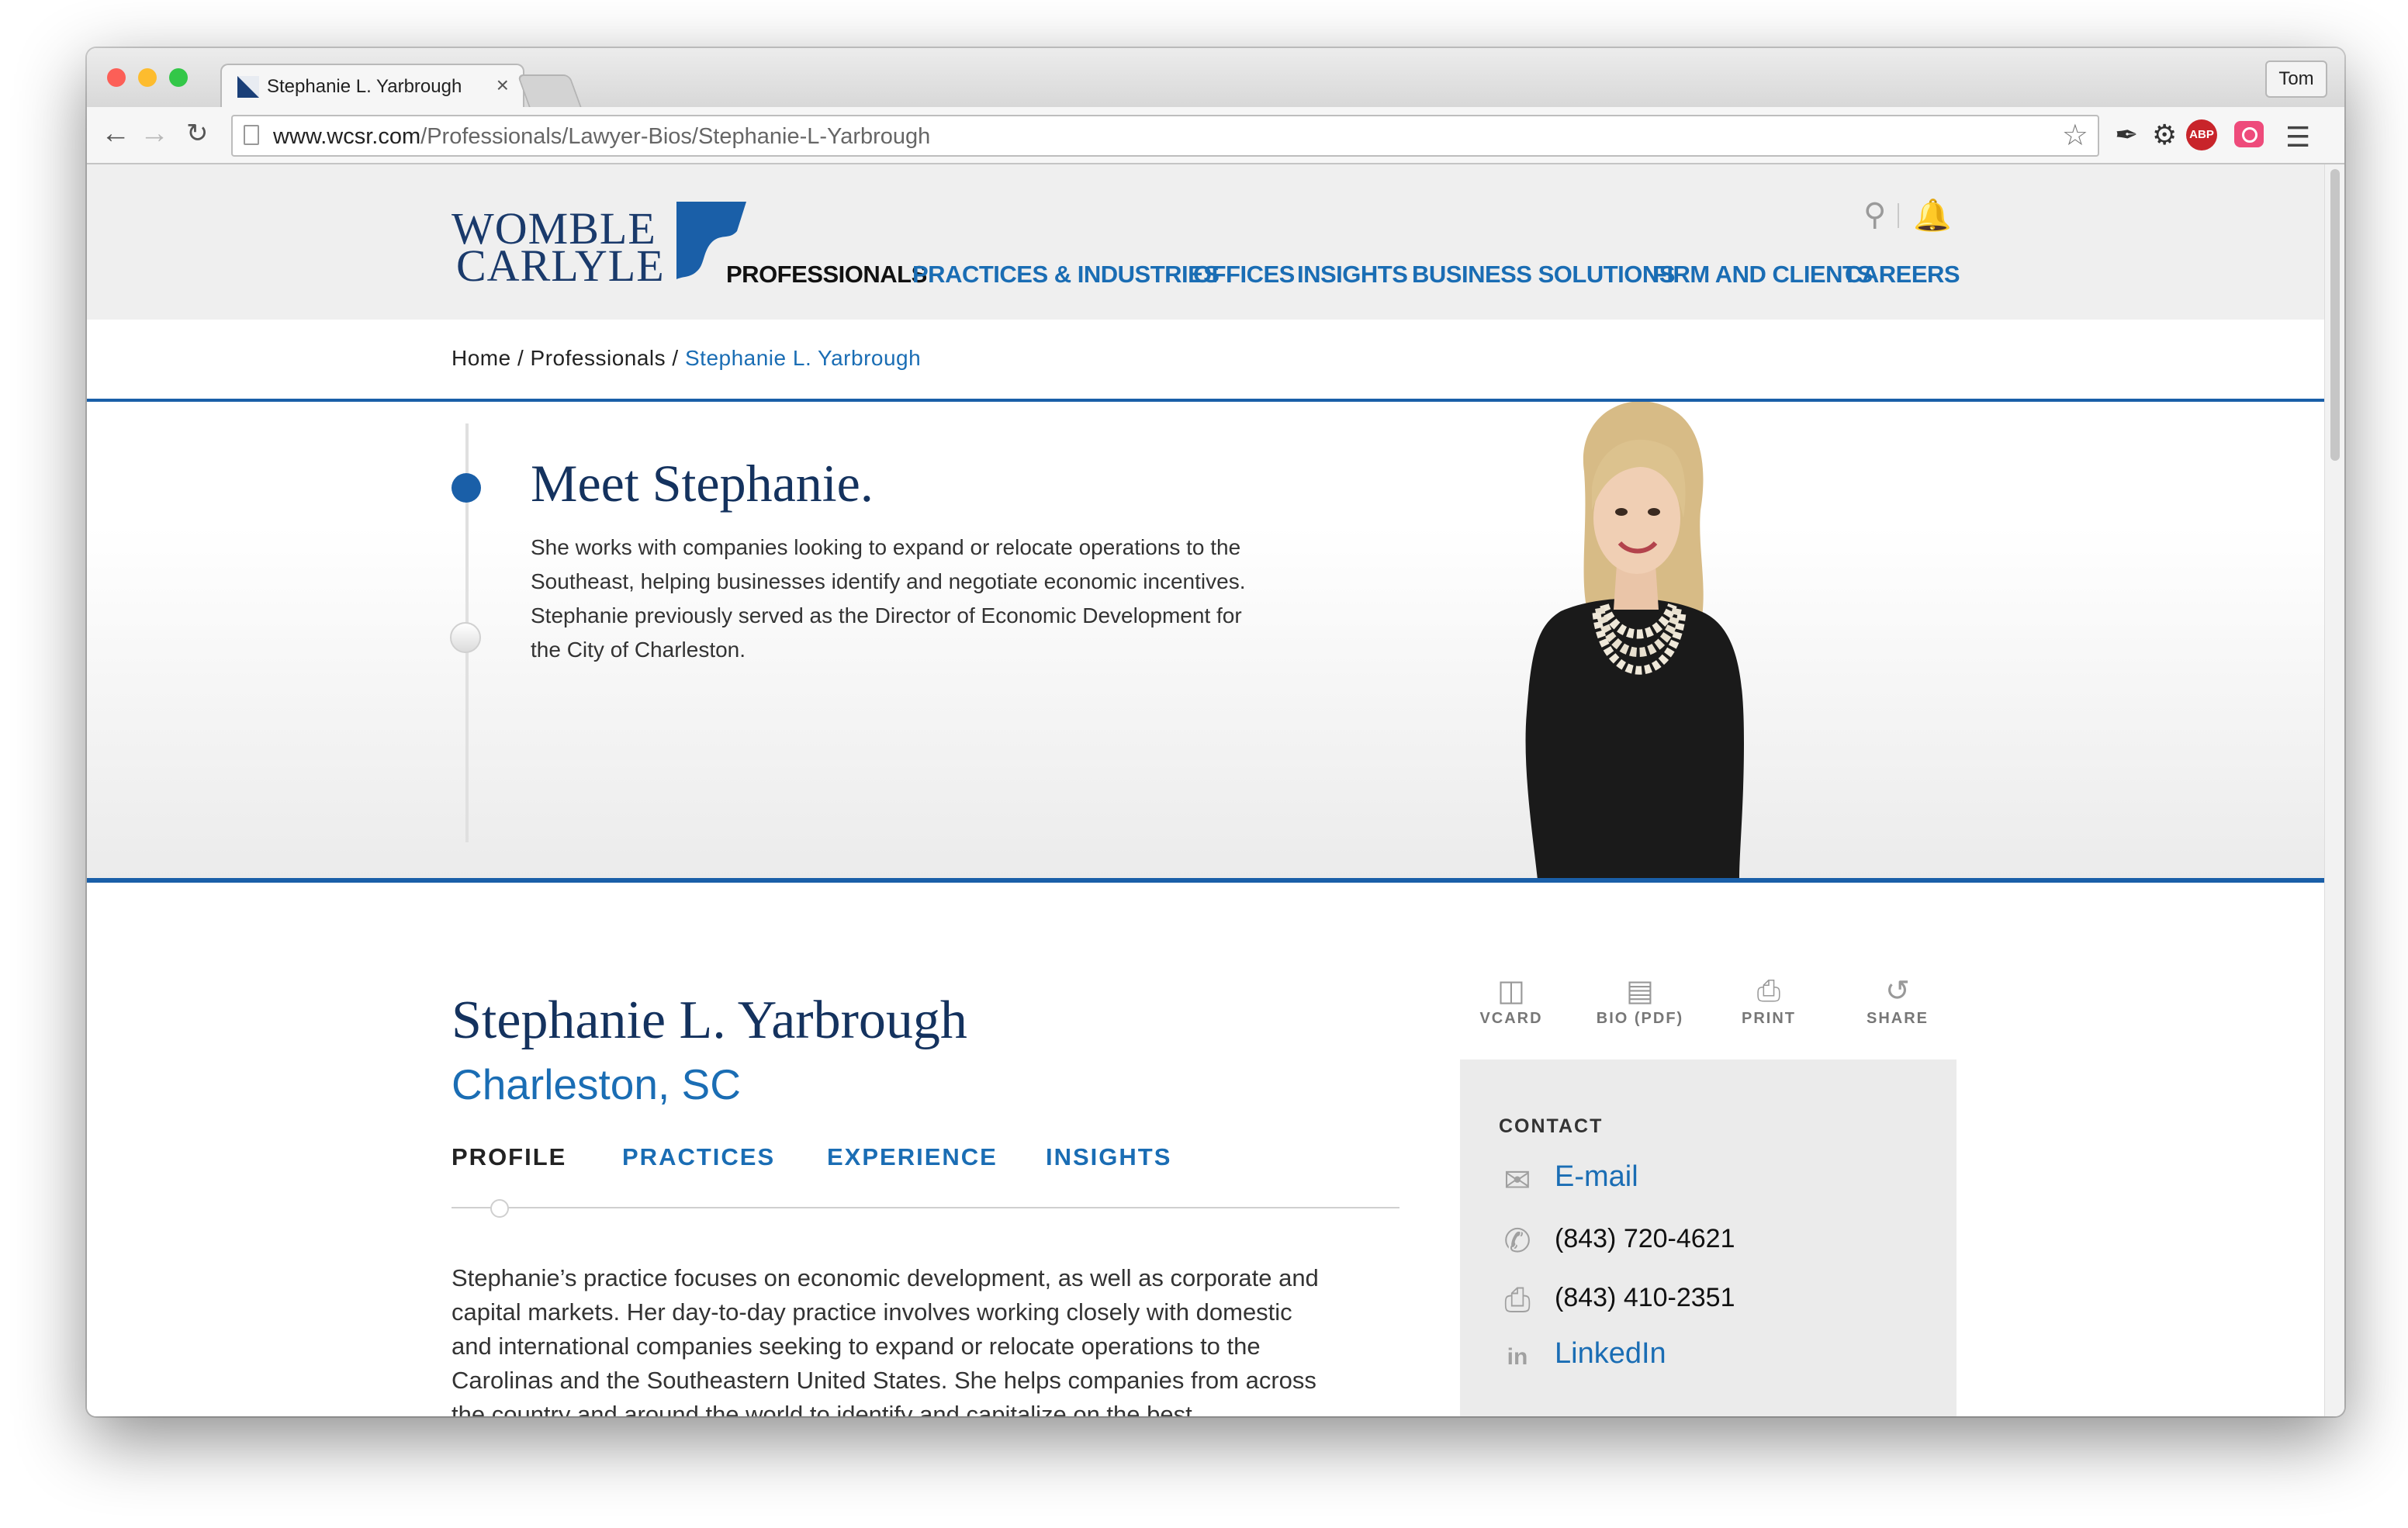  Describe the element at coordinates (2126, 135) in the screenshot. I see `eyedropper-icon: ✒` at that location.